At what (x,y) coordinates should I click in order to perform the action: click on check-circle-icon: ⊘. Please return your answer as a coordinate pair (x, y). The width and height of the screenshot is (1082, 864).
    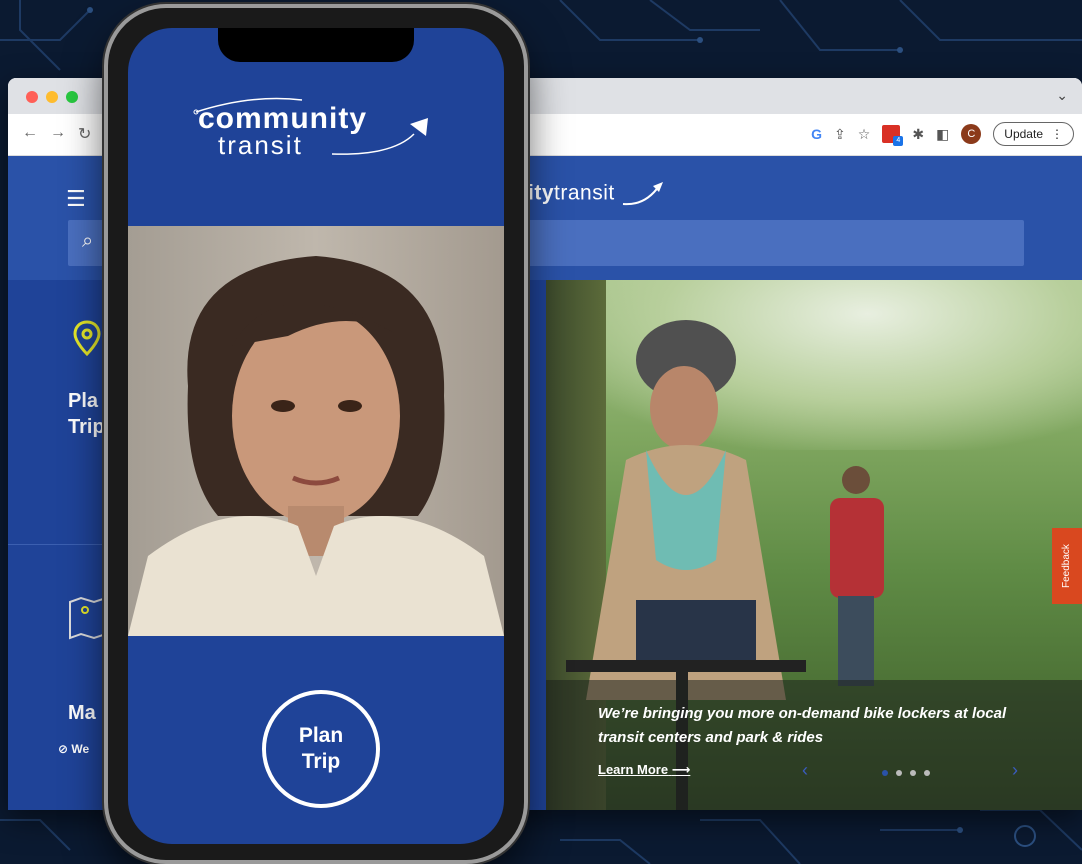
    Looking at the image, I should click on (63, 749).